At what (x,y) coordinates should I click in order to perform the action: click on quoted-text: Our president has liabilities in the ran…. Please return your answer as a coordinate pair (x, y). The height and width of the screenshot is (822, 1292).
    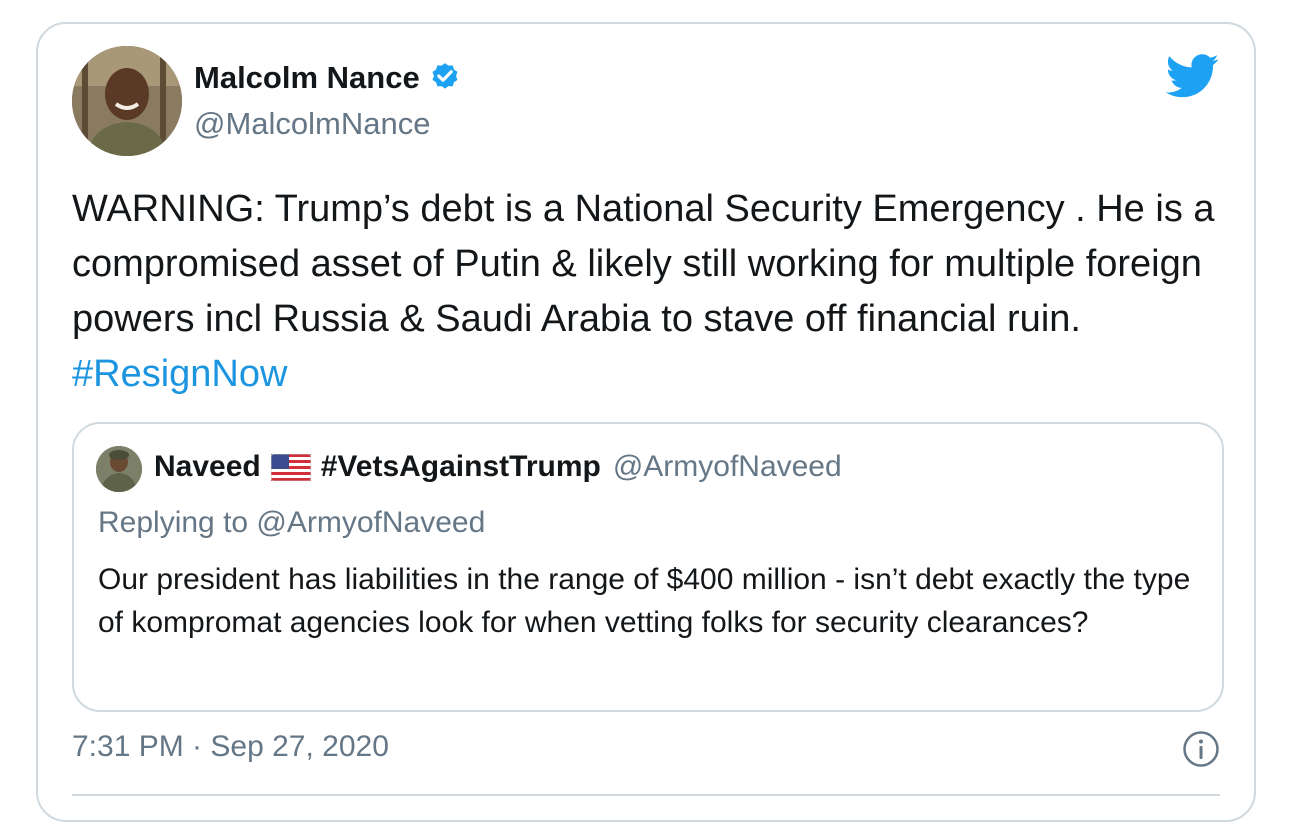
    Looking at the image, I should click on (644, 601).